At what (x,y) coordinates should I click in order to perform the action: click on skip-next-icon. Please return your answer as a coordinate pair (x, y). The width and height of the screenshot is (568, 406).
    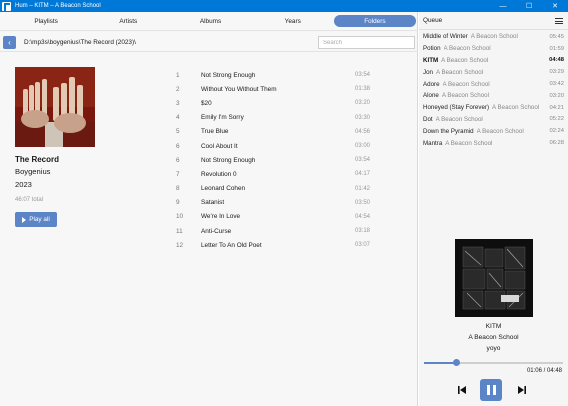
    Looking at the image, I should click on (522, 390).